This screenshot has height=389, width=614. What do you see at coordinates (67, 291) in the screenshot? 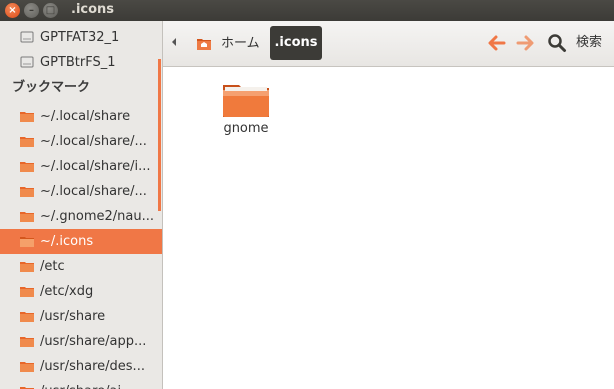
I see `sidebar-item-label: /etc/xdg` at bounding box center [67, 291].